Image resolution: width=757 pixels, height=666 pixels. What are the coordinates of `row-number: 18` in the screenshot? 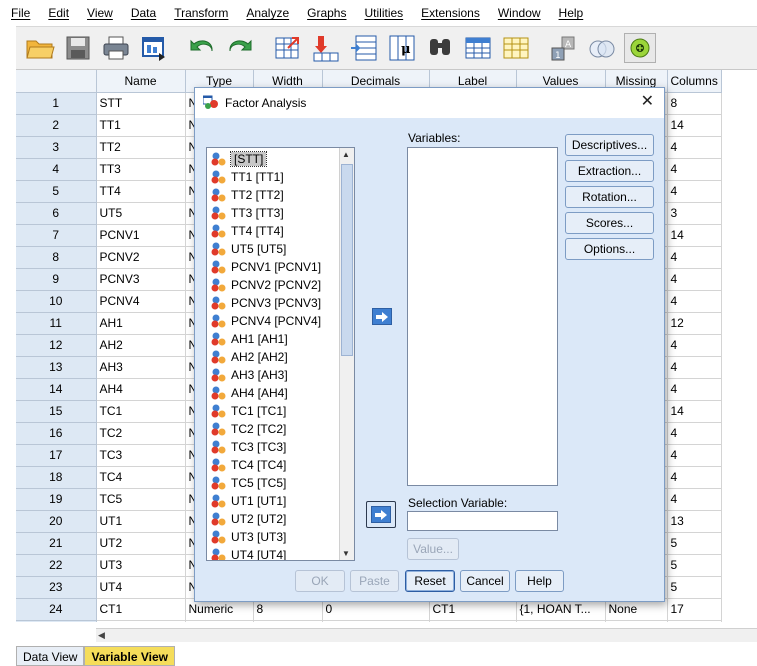 It's located at (56, 477).